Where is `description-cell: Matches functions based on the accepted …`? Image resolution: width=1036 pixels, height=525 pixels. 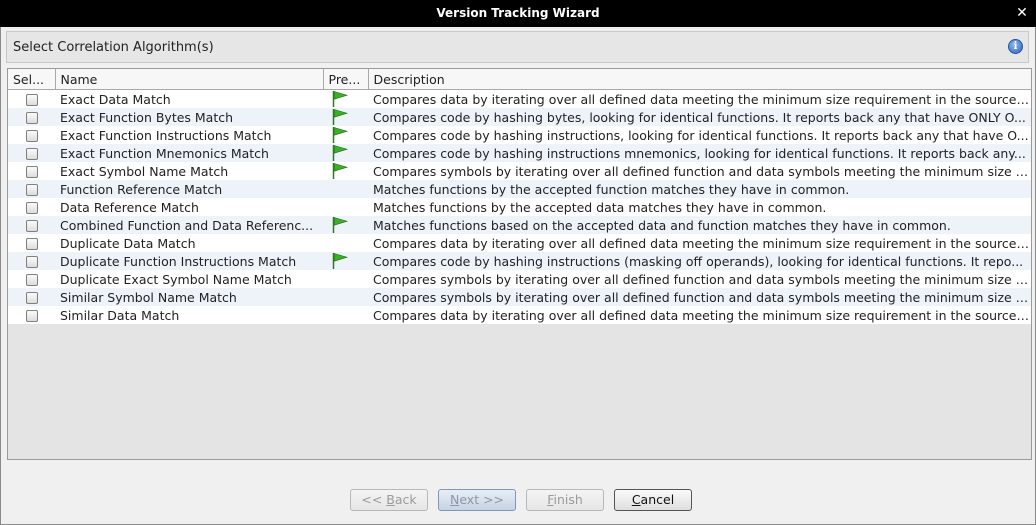 description-cell: Matches functions based on the accepted … is located at coordinates (699, 225).